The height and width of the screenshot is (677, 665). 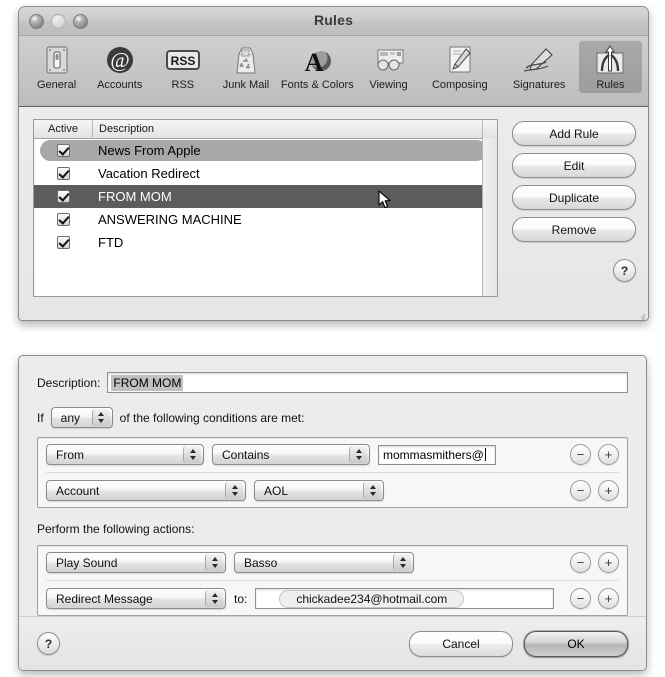 What do you see at coordinates (87, 562) in the screenshot?
I see `action-type-value: Play Sound` at bounding box center [87, 562].